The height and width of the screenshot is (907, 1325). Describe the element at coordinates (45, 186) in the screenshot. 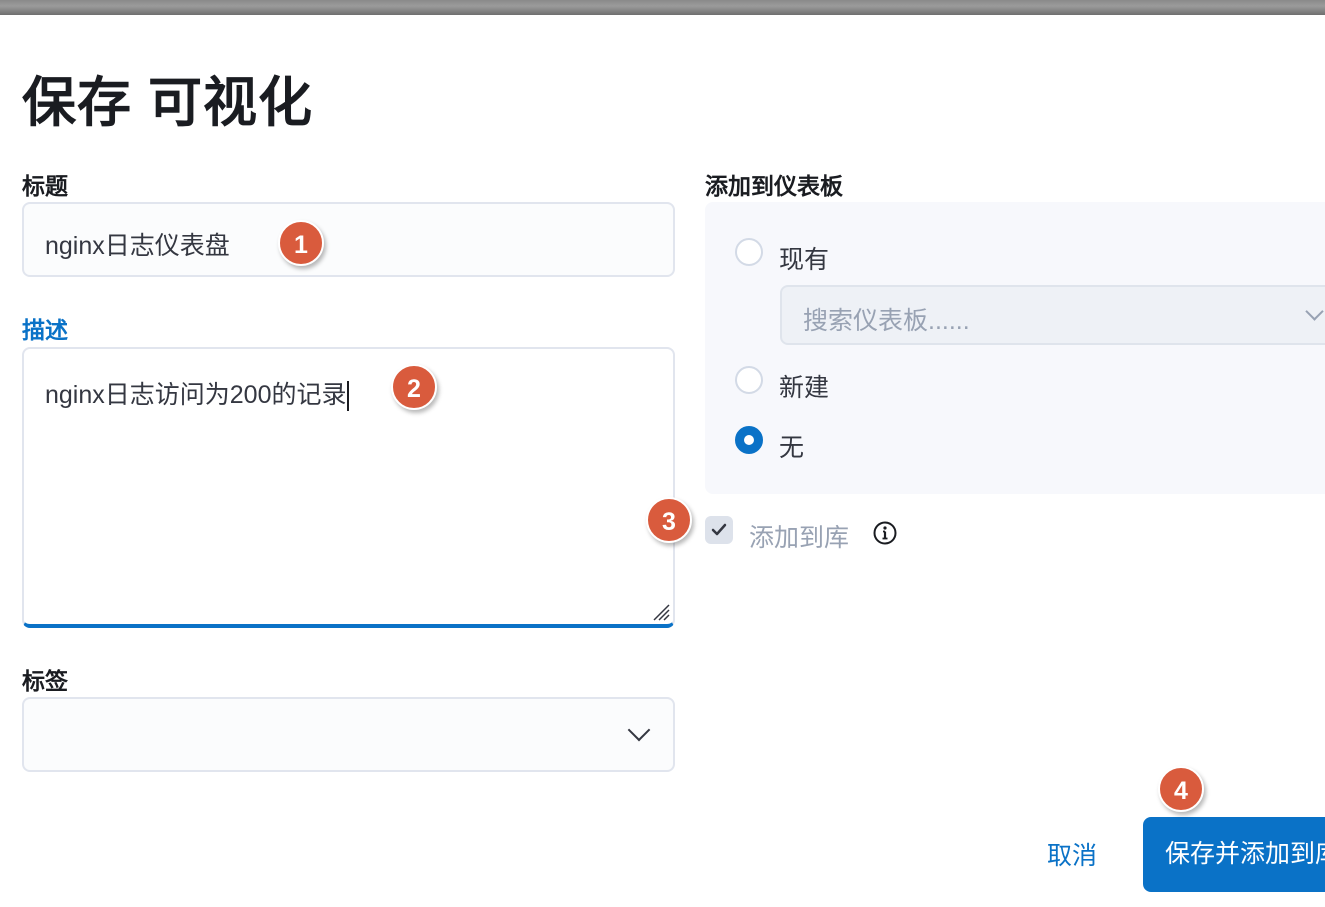

I see `title-label: 标题` at that location.